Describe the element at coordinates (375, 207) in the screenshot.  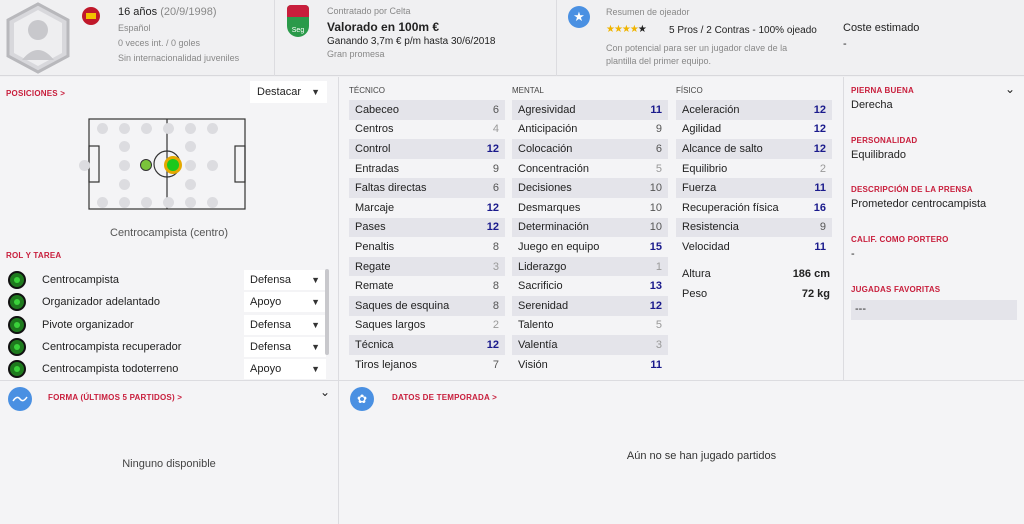
I see `attribute-name: Marcaje` at that location.